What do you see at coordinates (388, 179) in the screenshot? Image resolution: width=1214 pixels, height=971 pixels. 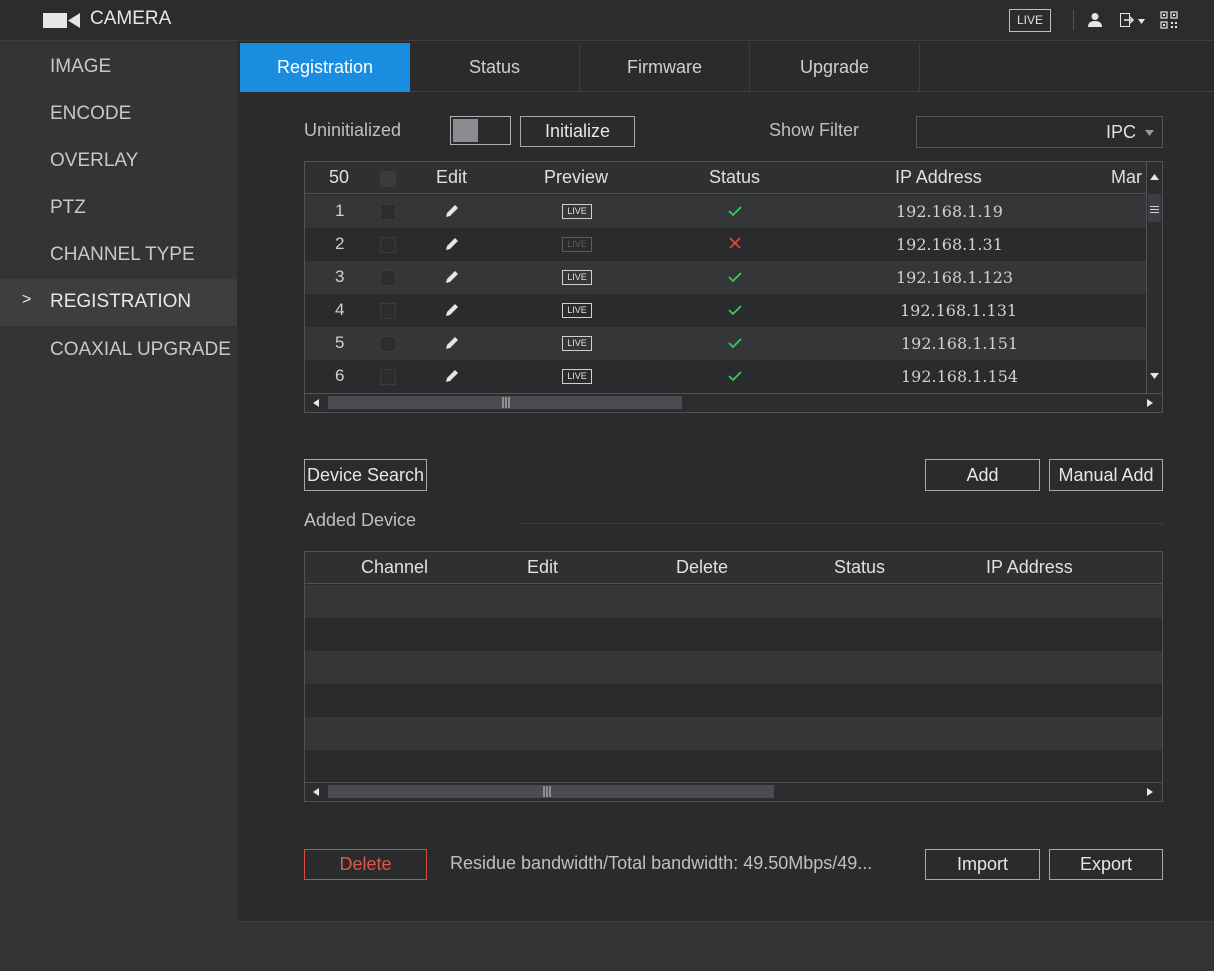 I see `select-all-checkbox` at bounding box center [388, 179].